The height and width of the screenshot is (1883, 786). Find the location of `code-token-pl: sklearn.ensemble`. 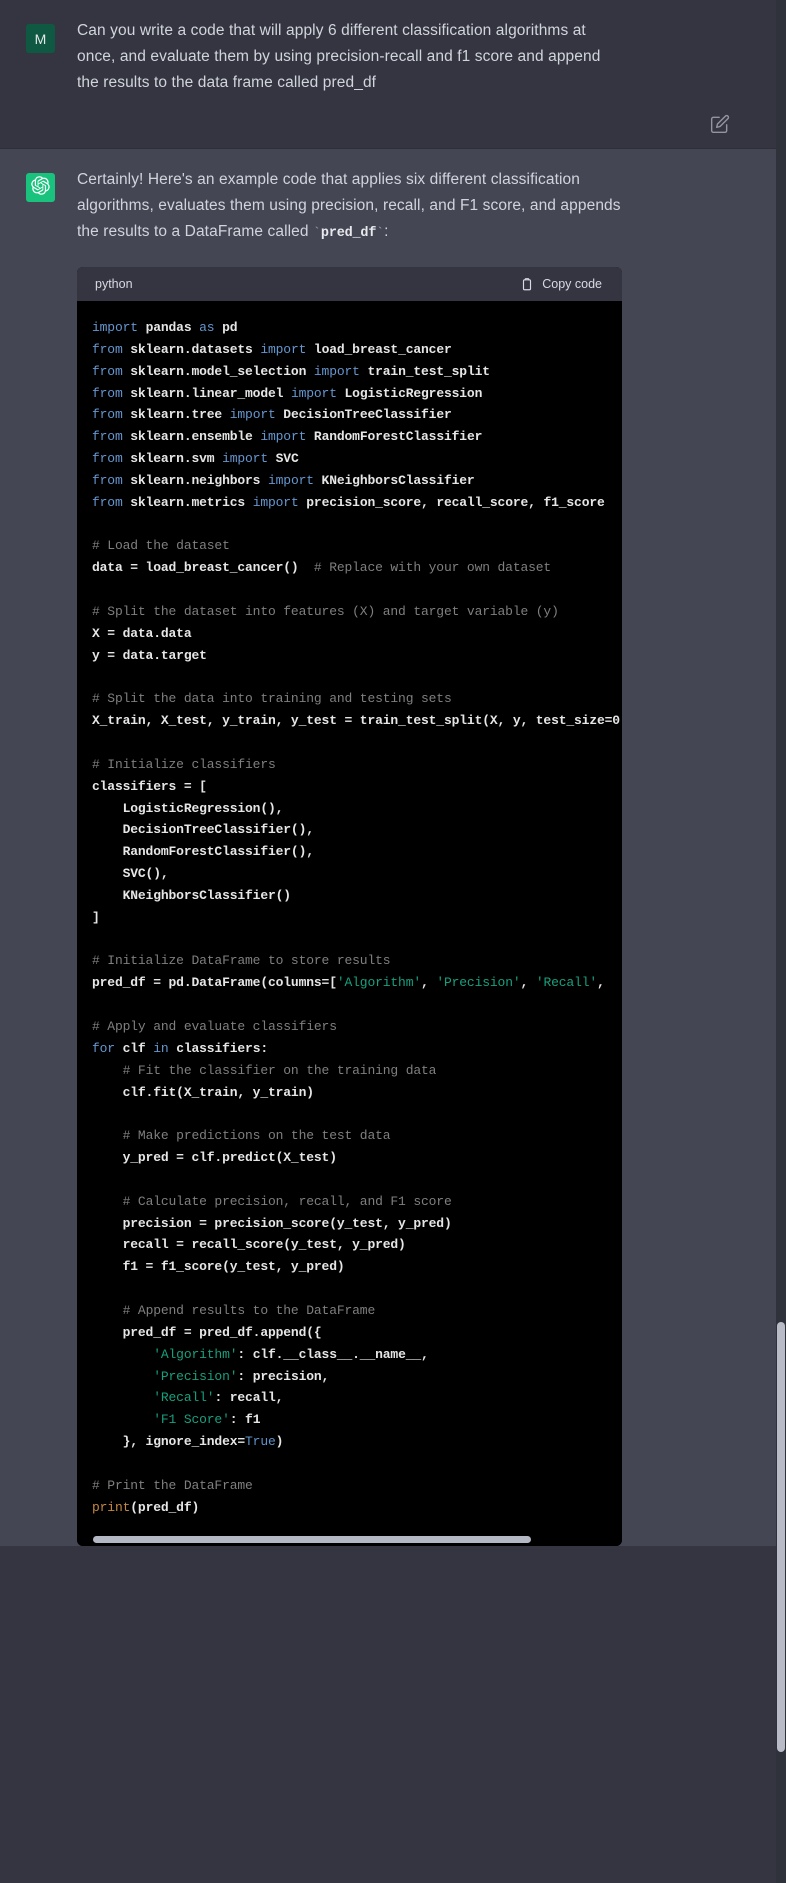

code-token-pl: sklearn.ensemble is located at coordinates (191, 437).